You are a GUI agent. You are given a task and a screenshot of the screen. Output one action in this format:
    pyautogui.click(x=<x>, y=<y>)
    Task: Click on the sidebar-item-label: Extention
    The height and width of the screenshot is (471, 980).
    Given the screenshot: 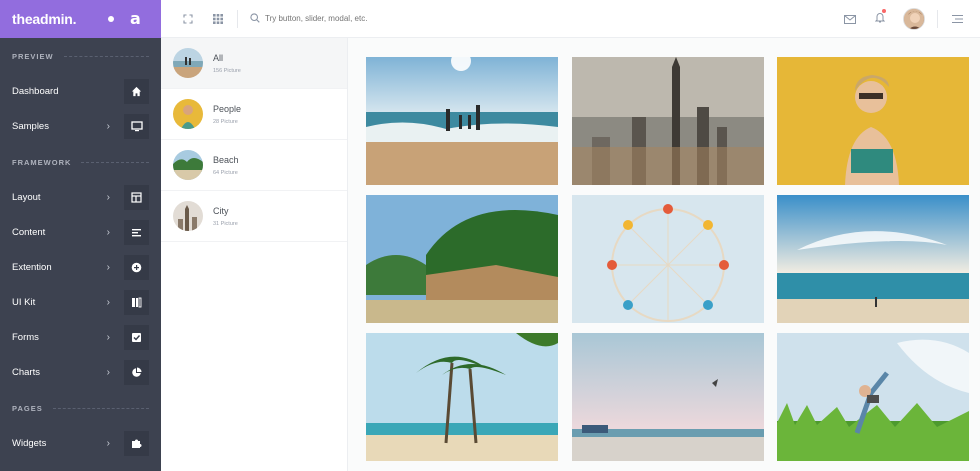 What is the action you would take?
    pyautogui.click(x=32, y=267)
    